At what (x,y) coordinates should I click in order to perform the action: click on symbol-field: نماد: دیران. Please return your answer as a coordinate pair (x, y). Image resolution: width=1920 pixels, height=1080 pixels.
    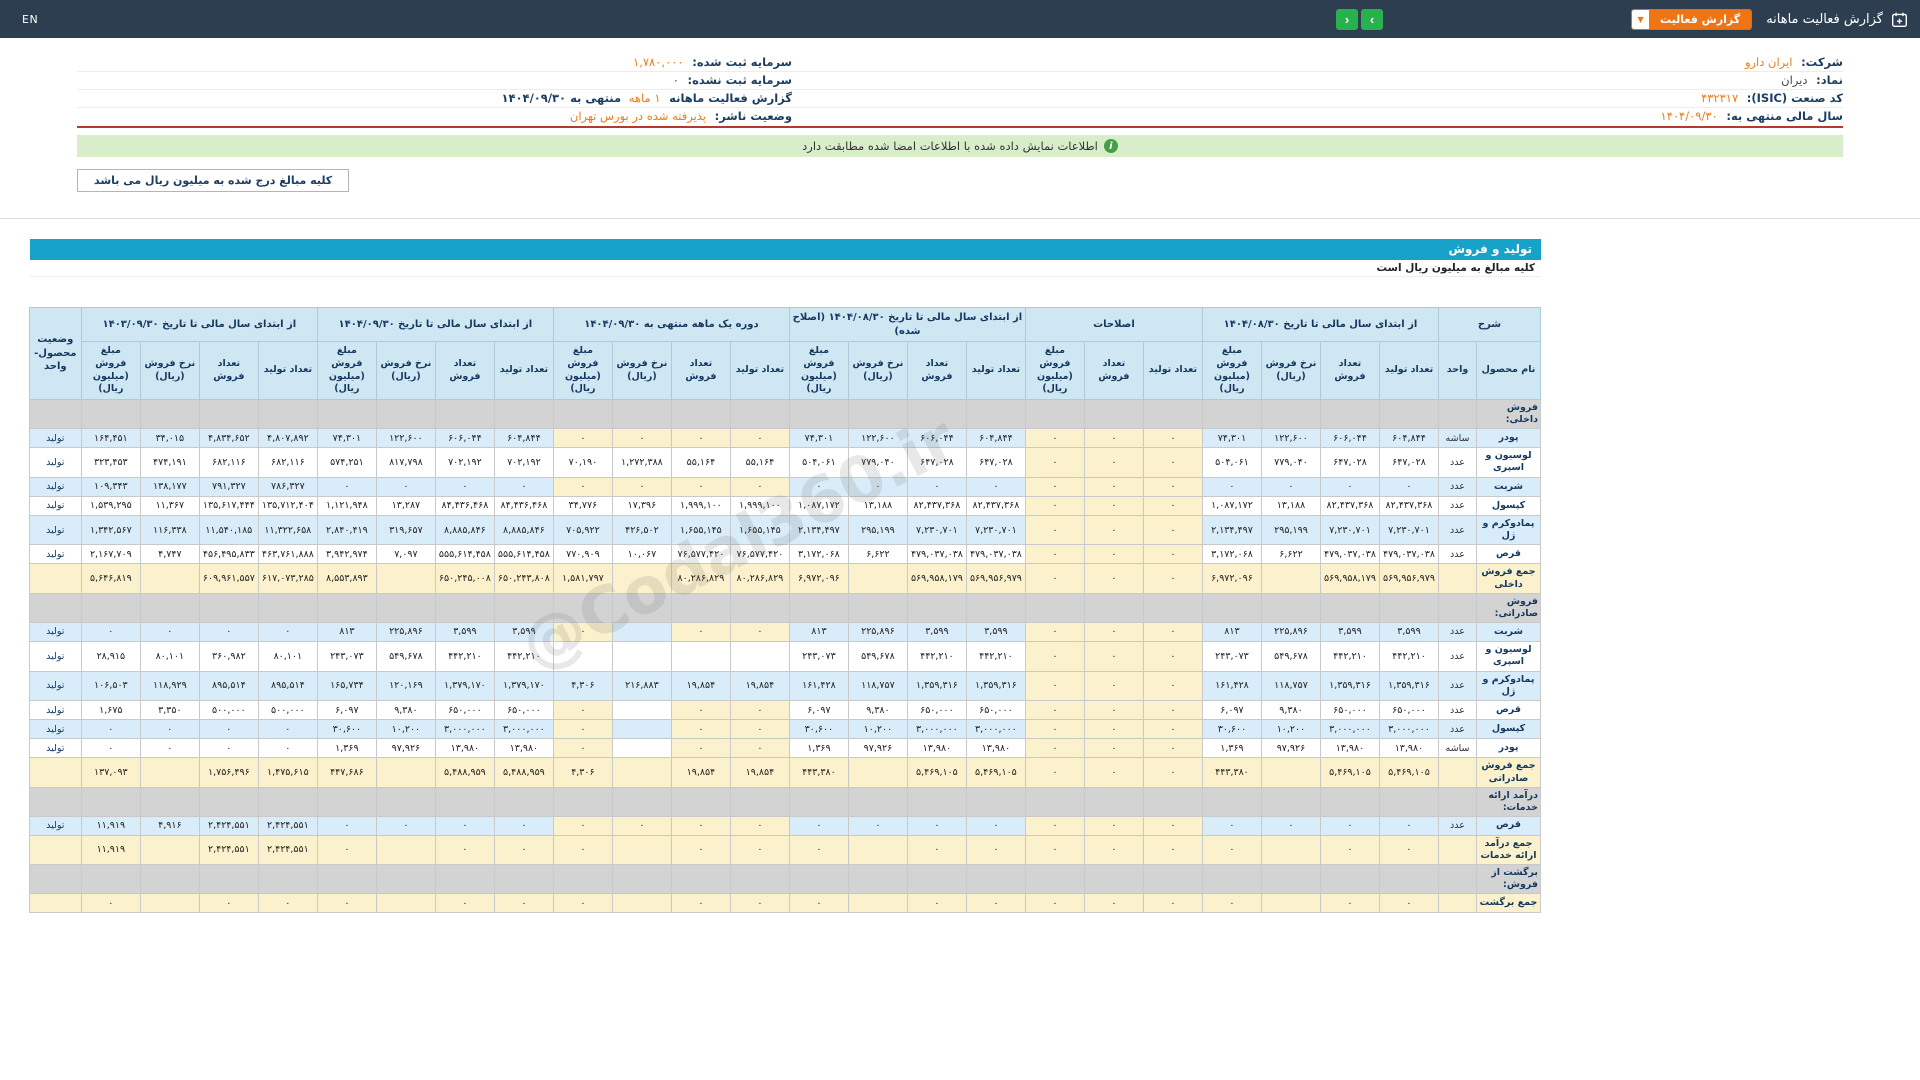
    Looking at the image, I should click on (1401, 81).